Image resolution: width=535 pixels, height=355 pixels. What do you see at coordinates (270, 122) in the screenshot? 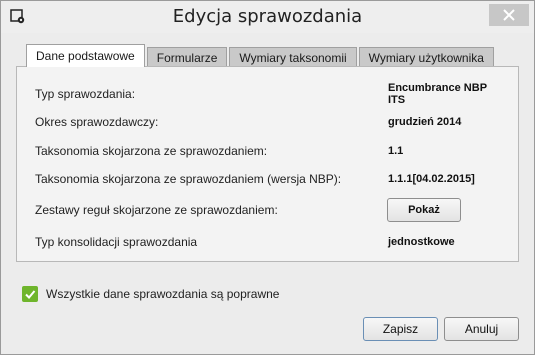
I see `field-period: Okres sprawozdawczy: grudzień 2014` at bounding box center [270, 122].